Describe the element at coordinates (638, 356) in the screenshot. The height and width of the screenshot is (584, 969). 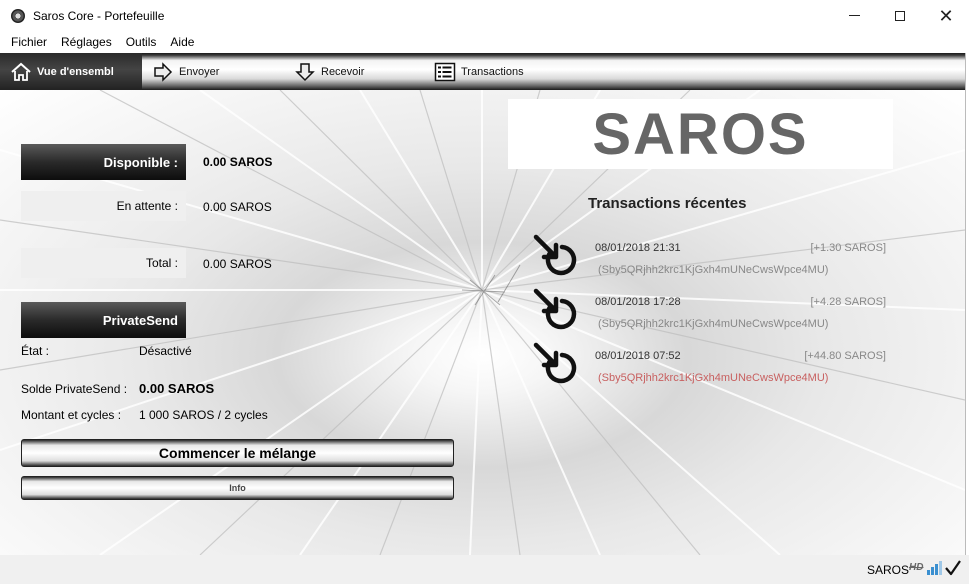
I see `tx-date: 08/01/2018 07:52` at that location.